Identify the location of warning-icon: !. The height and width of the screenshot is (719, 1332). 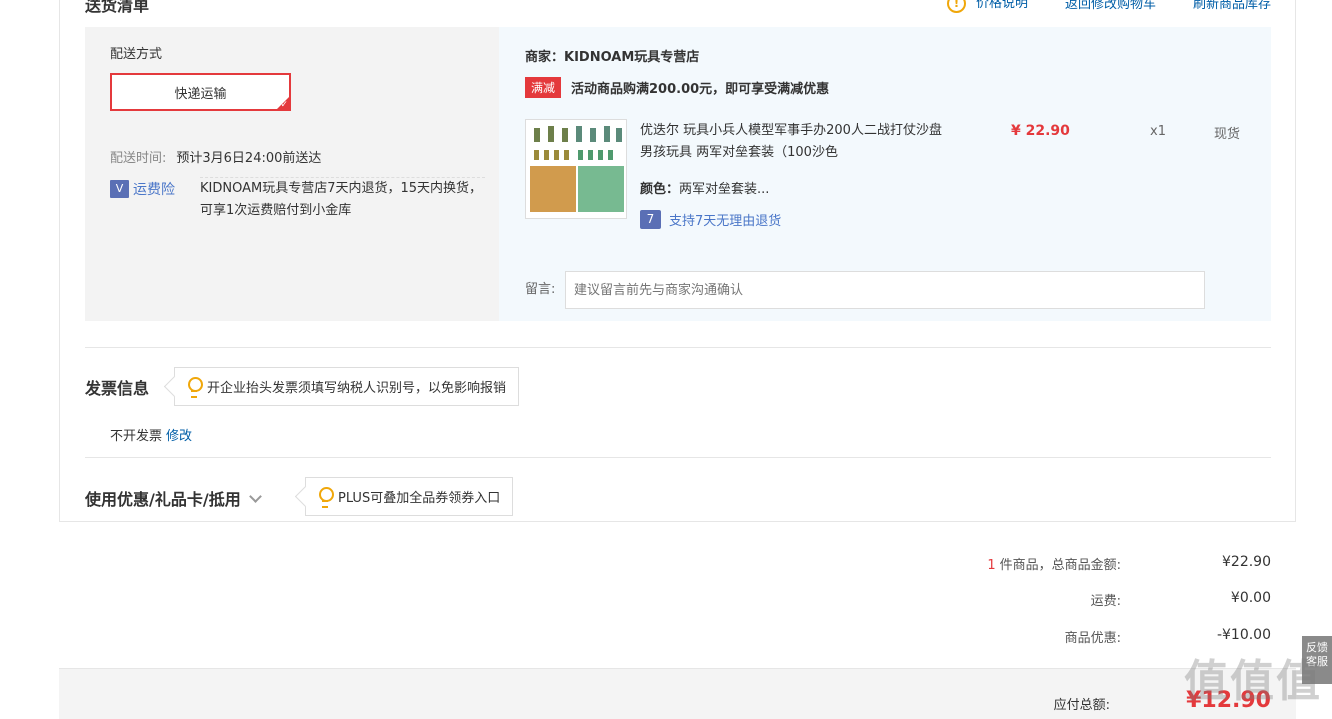
(956, 6).